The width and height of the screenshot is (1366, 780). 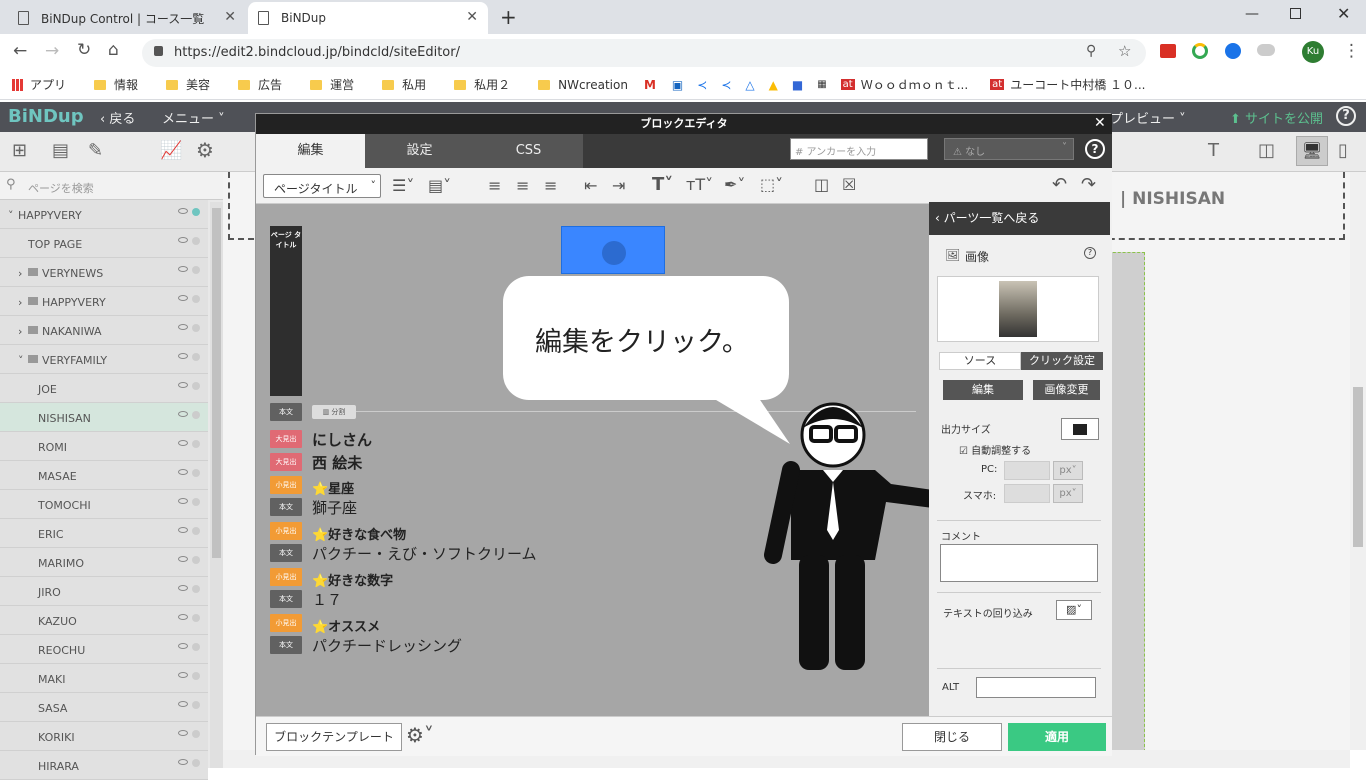 What do you see at coordinates (104, 649) in the screenshot?
I see `sidebar-item: REOCHU` at bounding box center [104, 649].